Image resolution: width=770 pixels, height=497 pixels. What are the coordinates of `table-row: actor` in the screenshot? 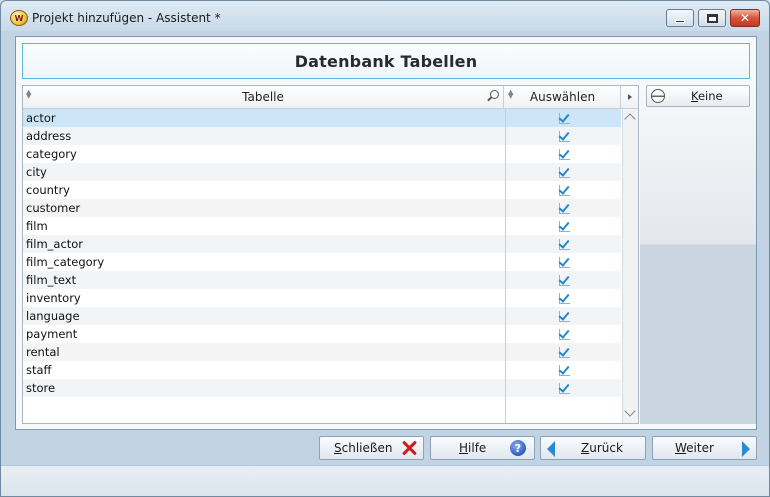 It's located at (322, 118).